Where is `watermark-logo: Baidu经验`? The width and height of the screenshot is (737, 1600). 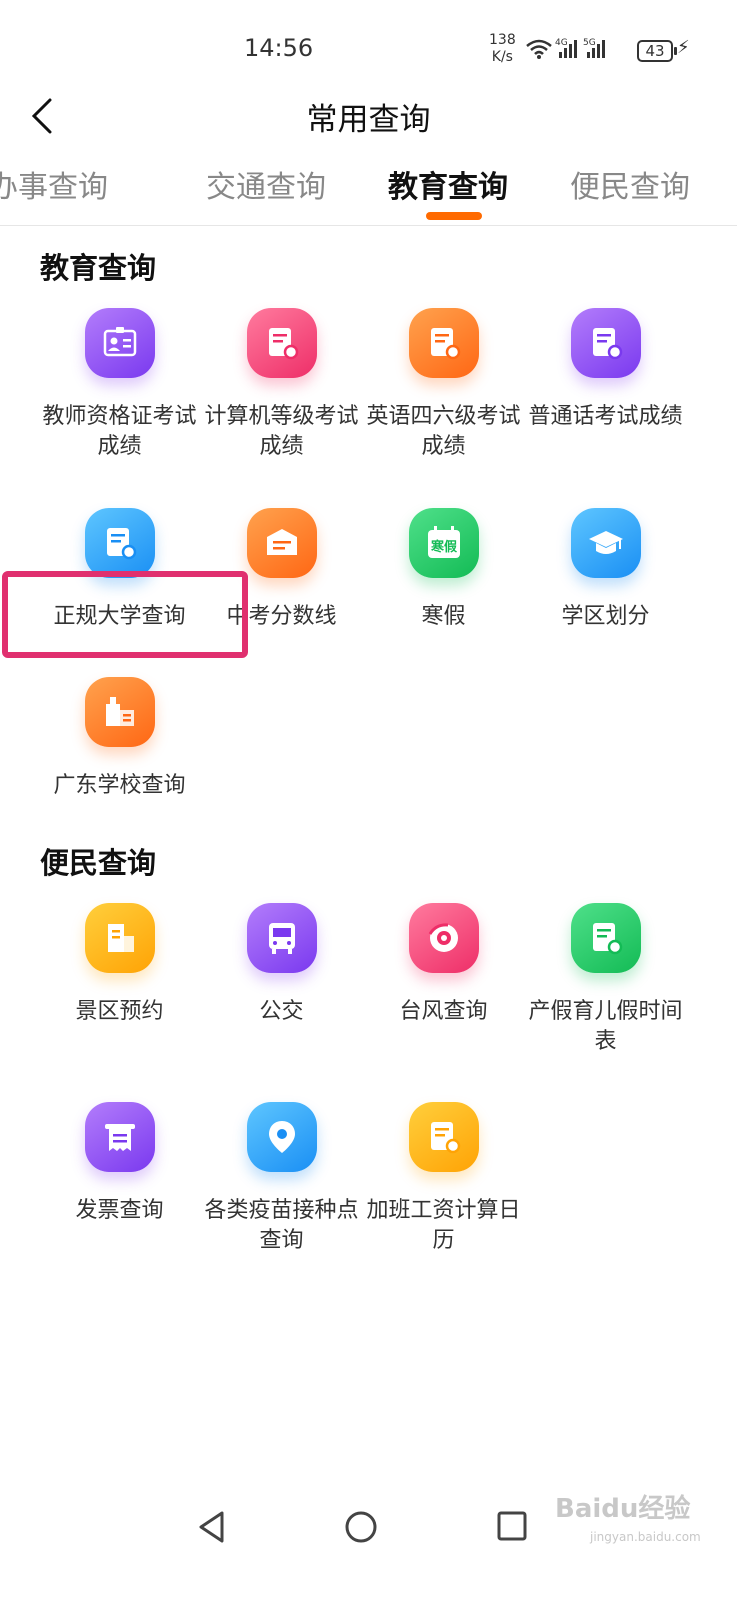 watermark-logo: Baidu经验 is located at coordinates (623, 1509).